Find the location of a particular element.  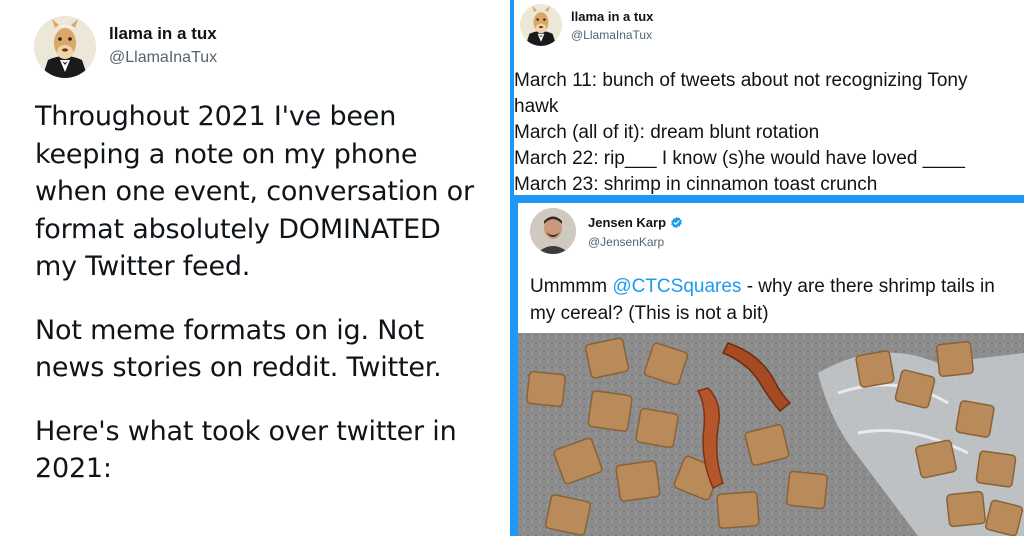

display-name: Jensen Karp is located at coordinates (635, 222).